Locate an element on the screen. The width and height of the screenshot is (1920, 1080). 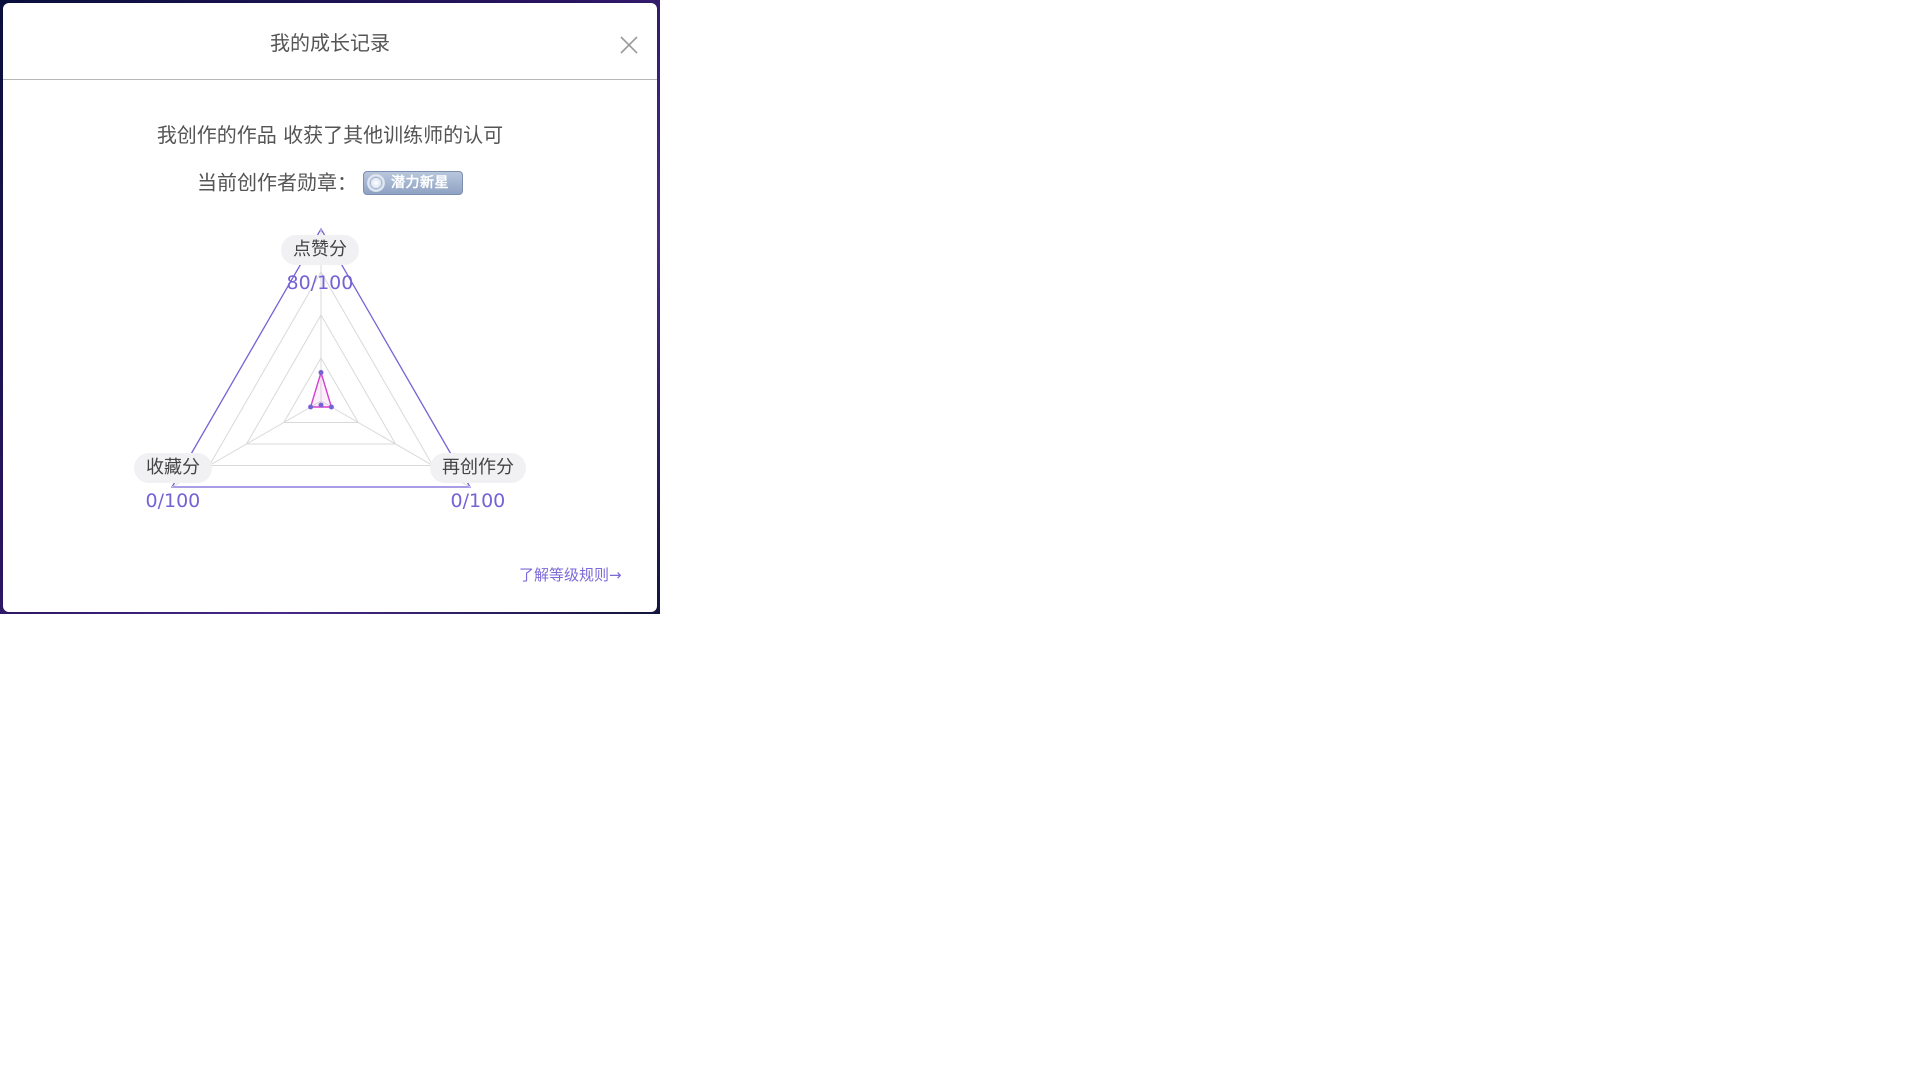
creator-badge-row: 当前创作者勋章： 潜力新星 is located at coordinates (330, 181).